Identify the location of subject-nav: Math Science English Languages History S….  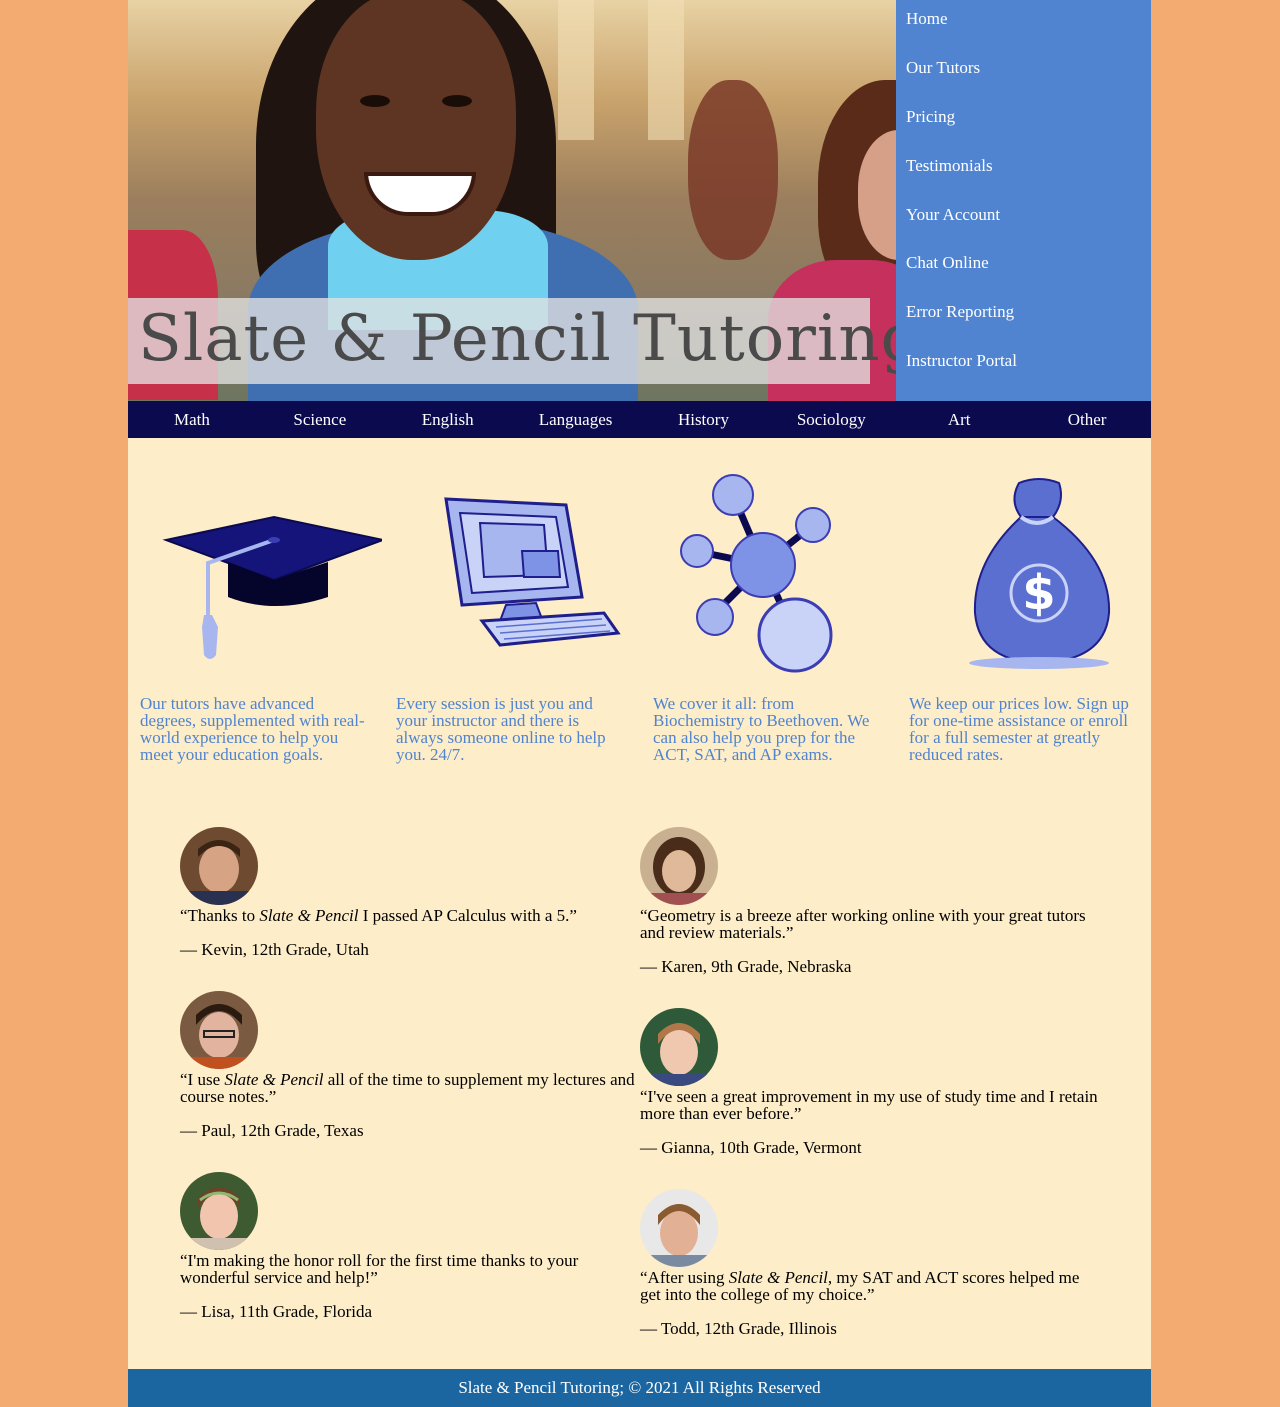
(639, 419).